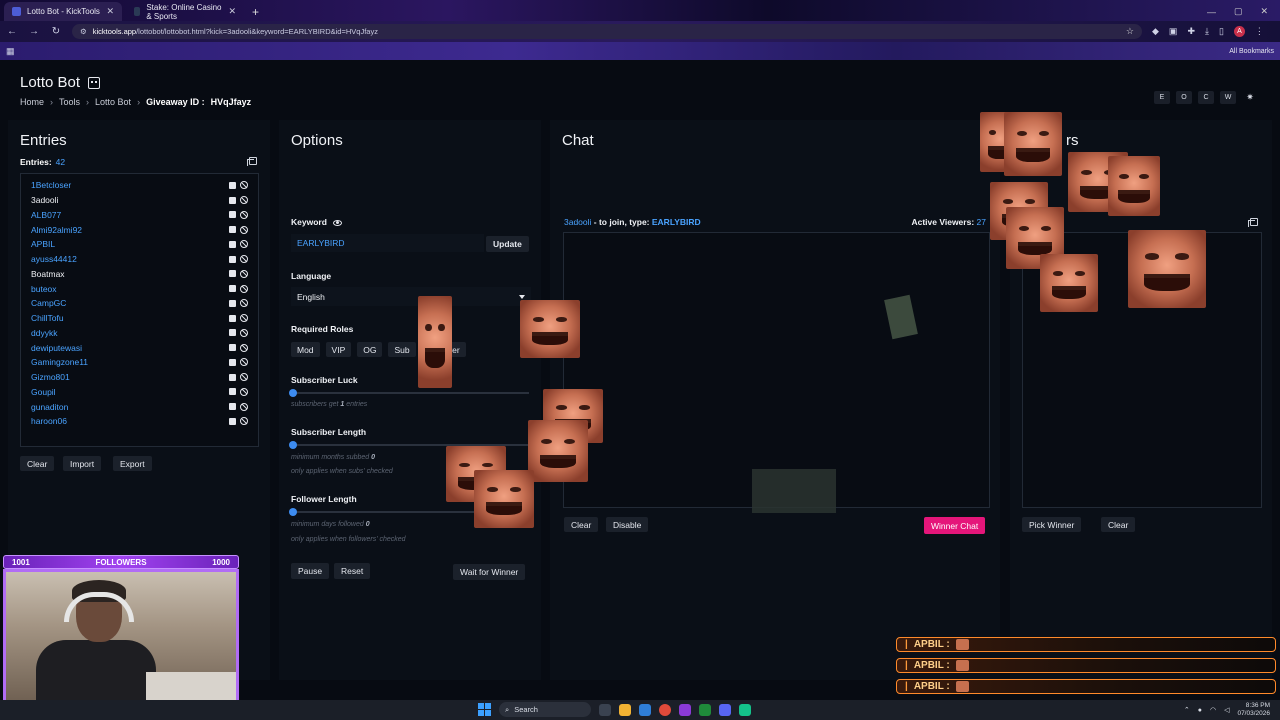 This screenshot has width=1280, height=720. What do you see at coordinates (1228, 97) in the screenshot?
I see `toggle-winners-button: W` at bounding box center [1228, 97].